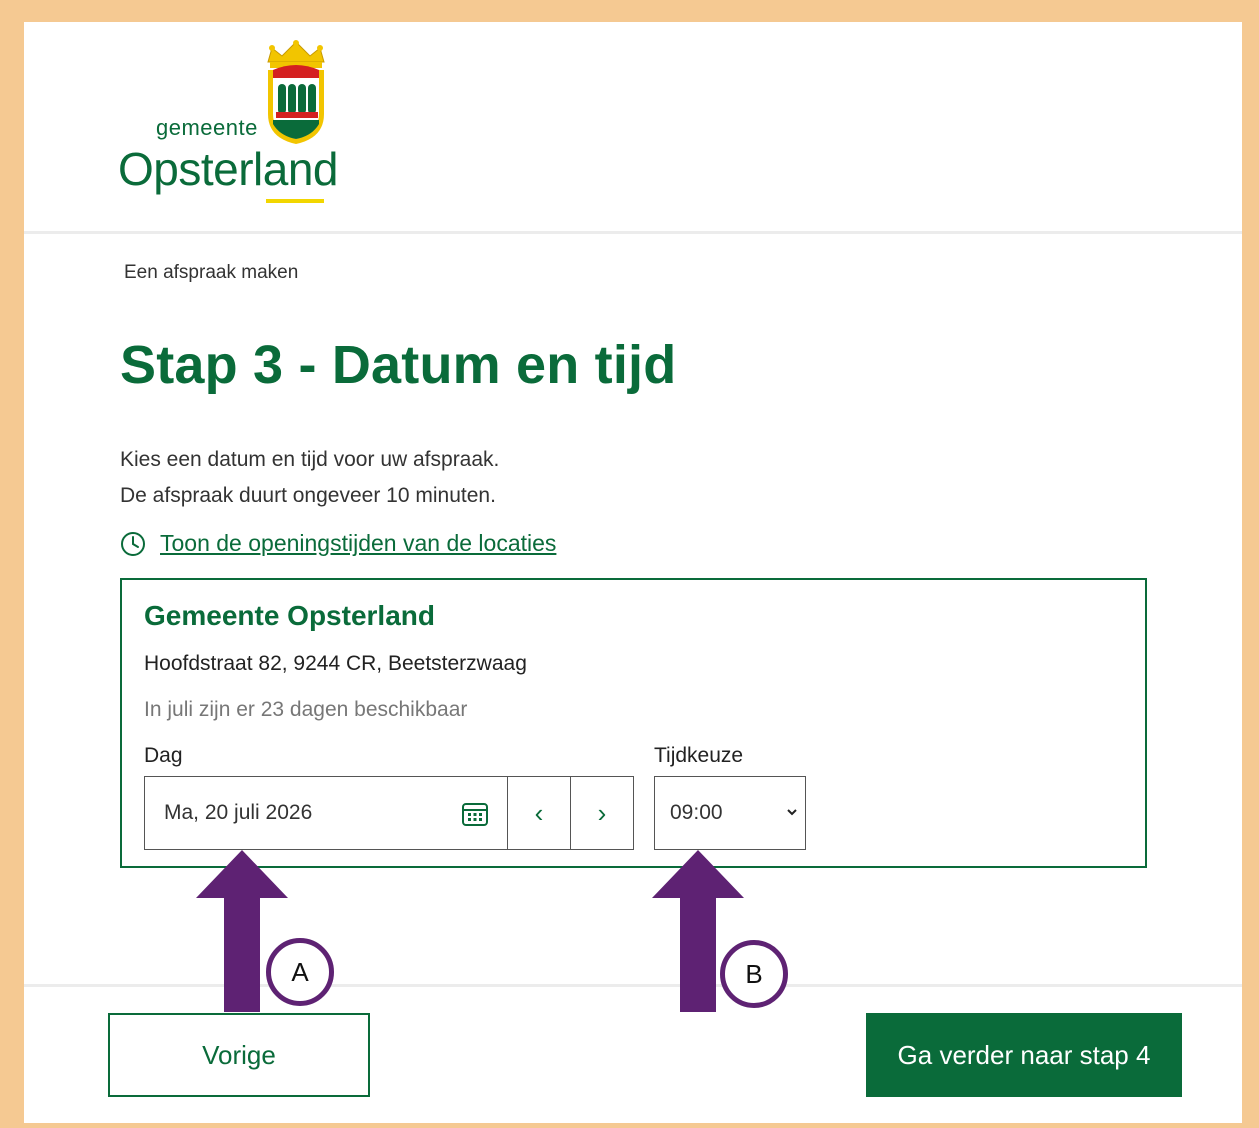 The width and height of the screenshot is (1259, 1128). What do you see at coordinates (238, 812) in the screenshot?
I see `date-value: Ma, 20 juli 2026` at bounding box center [238, 812].